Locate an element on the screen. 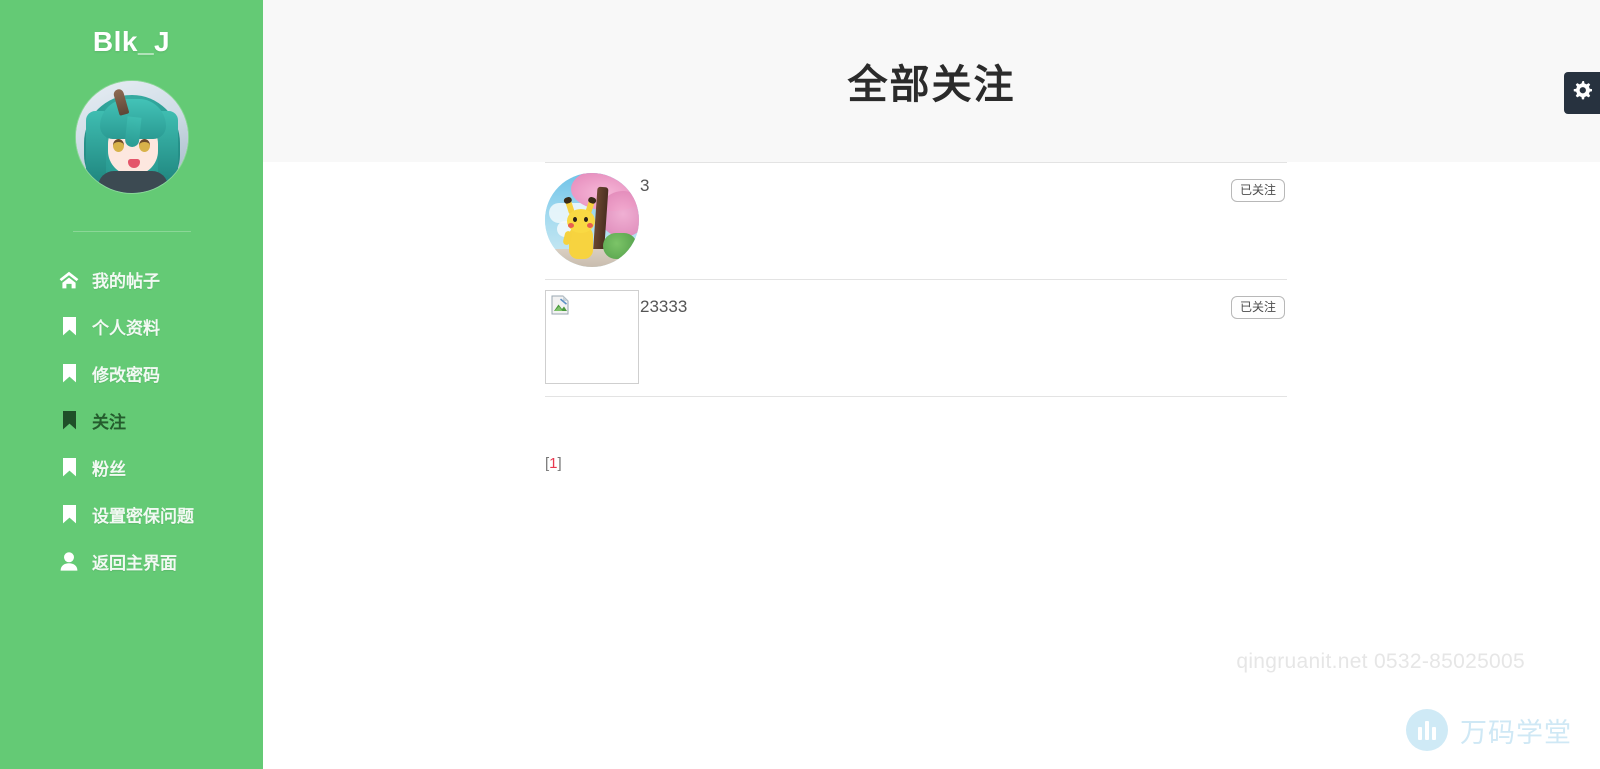  watermark-text: qingruanit.net 0532-85025005 is located at coordinates (1380, 661).